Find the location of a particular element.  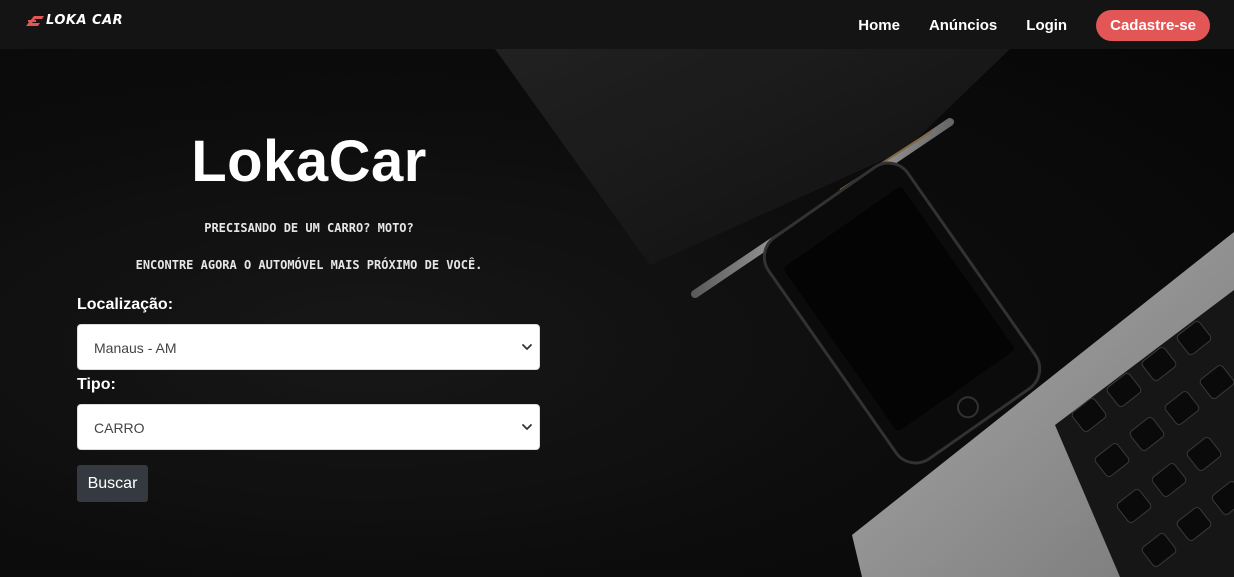

brand-logo: LOKA CAR is located at coordinates (74, 20).